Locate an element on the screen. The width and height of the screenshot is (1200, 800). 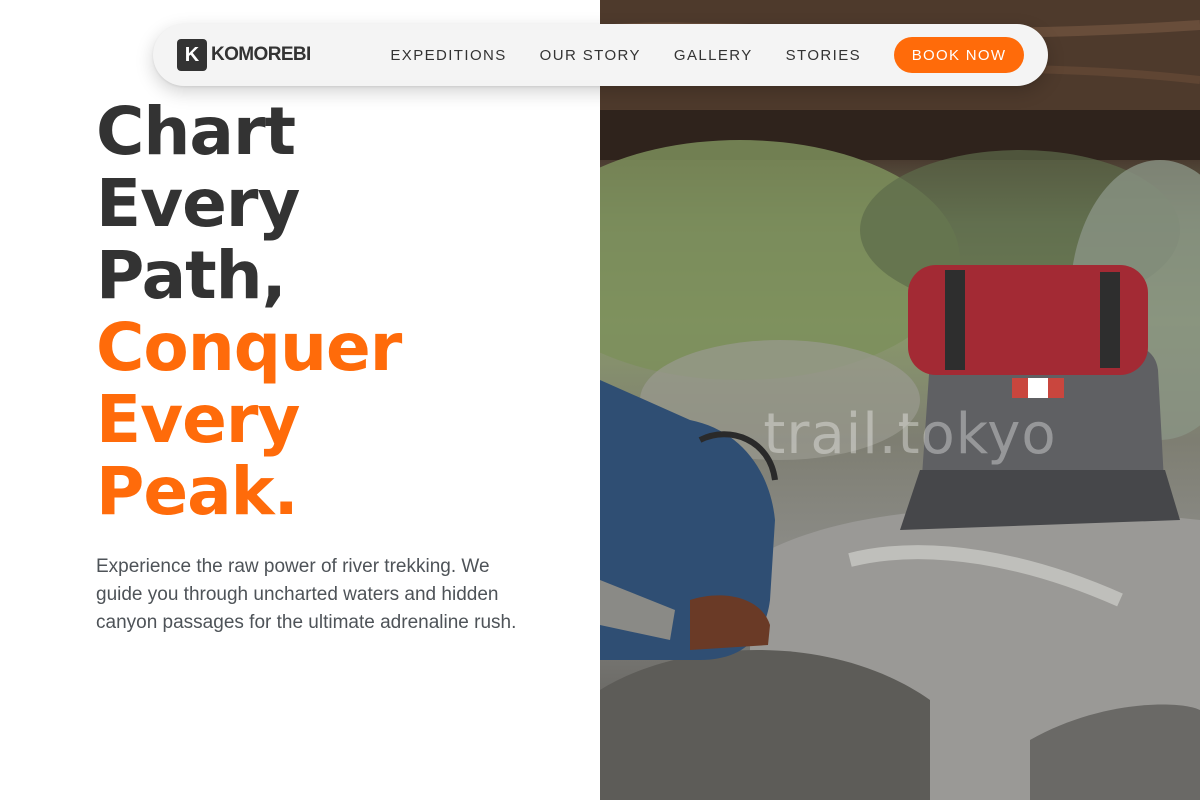
hero-line: Path, is located at coordinates (191, 275).